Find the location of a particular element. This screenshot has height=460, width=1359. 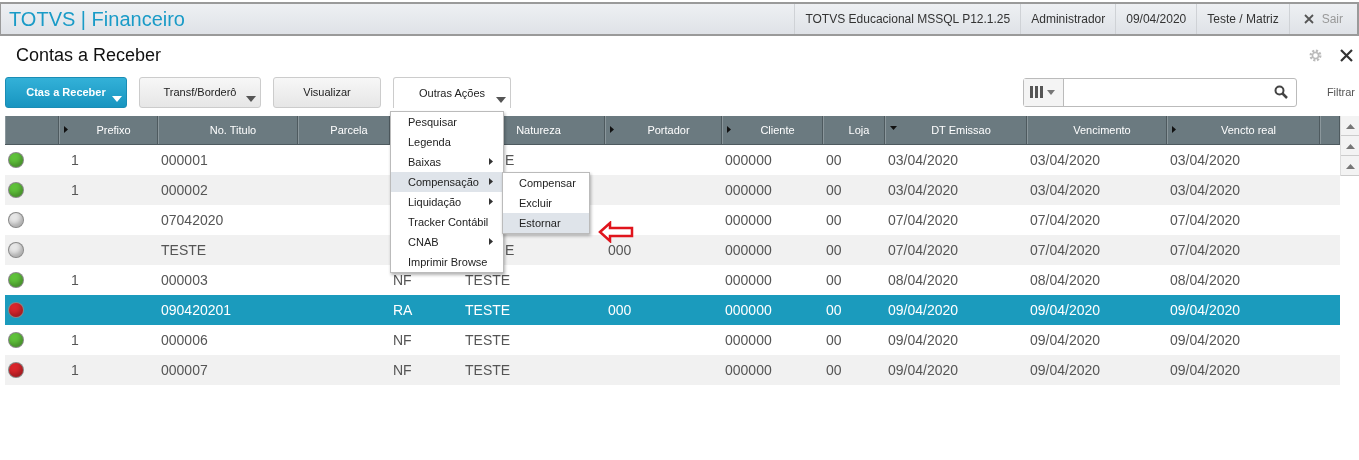

table-cell-text: RA is located at coordinates (402, 310).